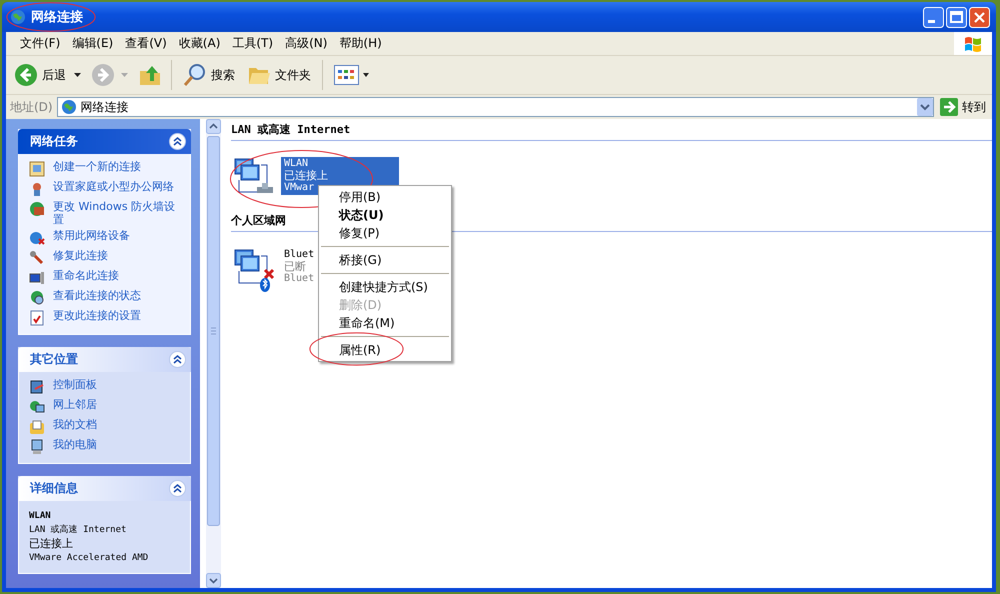 Image resolution: width=1000 pixels, height=594 pixels. Describe the element at coordinates (97, 166) in the screenshot. I see `task-link: 创建一个新的连接` at that location.